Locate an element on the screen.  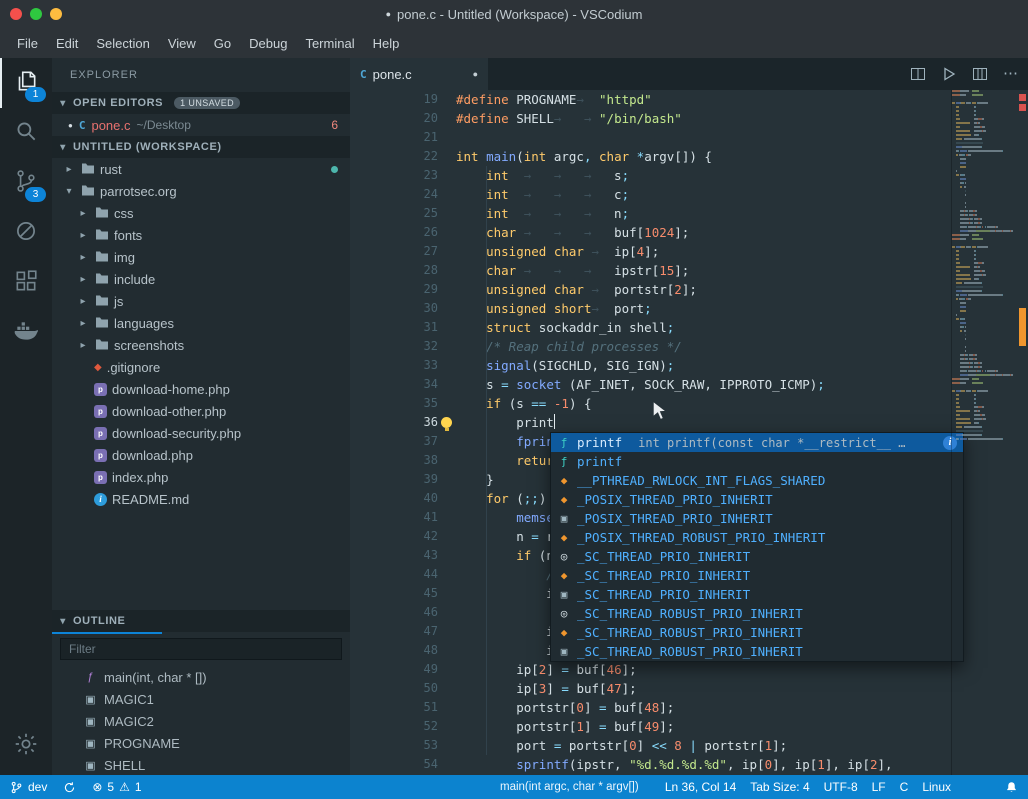
editor-layout-icon is located at coordinates (980, 74).